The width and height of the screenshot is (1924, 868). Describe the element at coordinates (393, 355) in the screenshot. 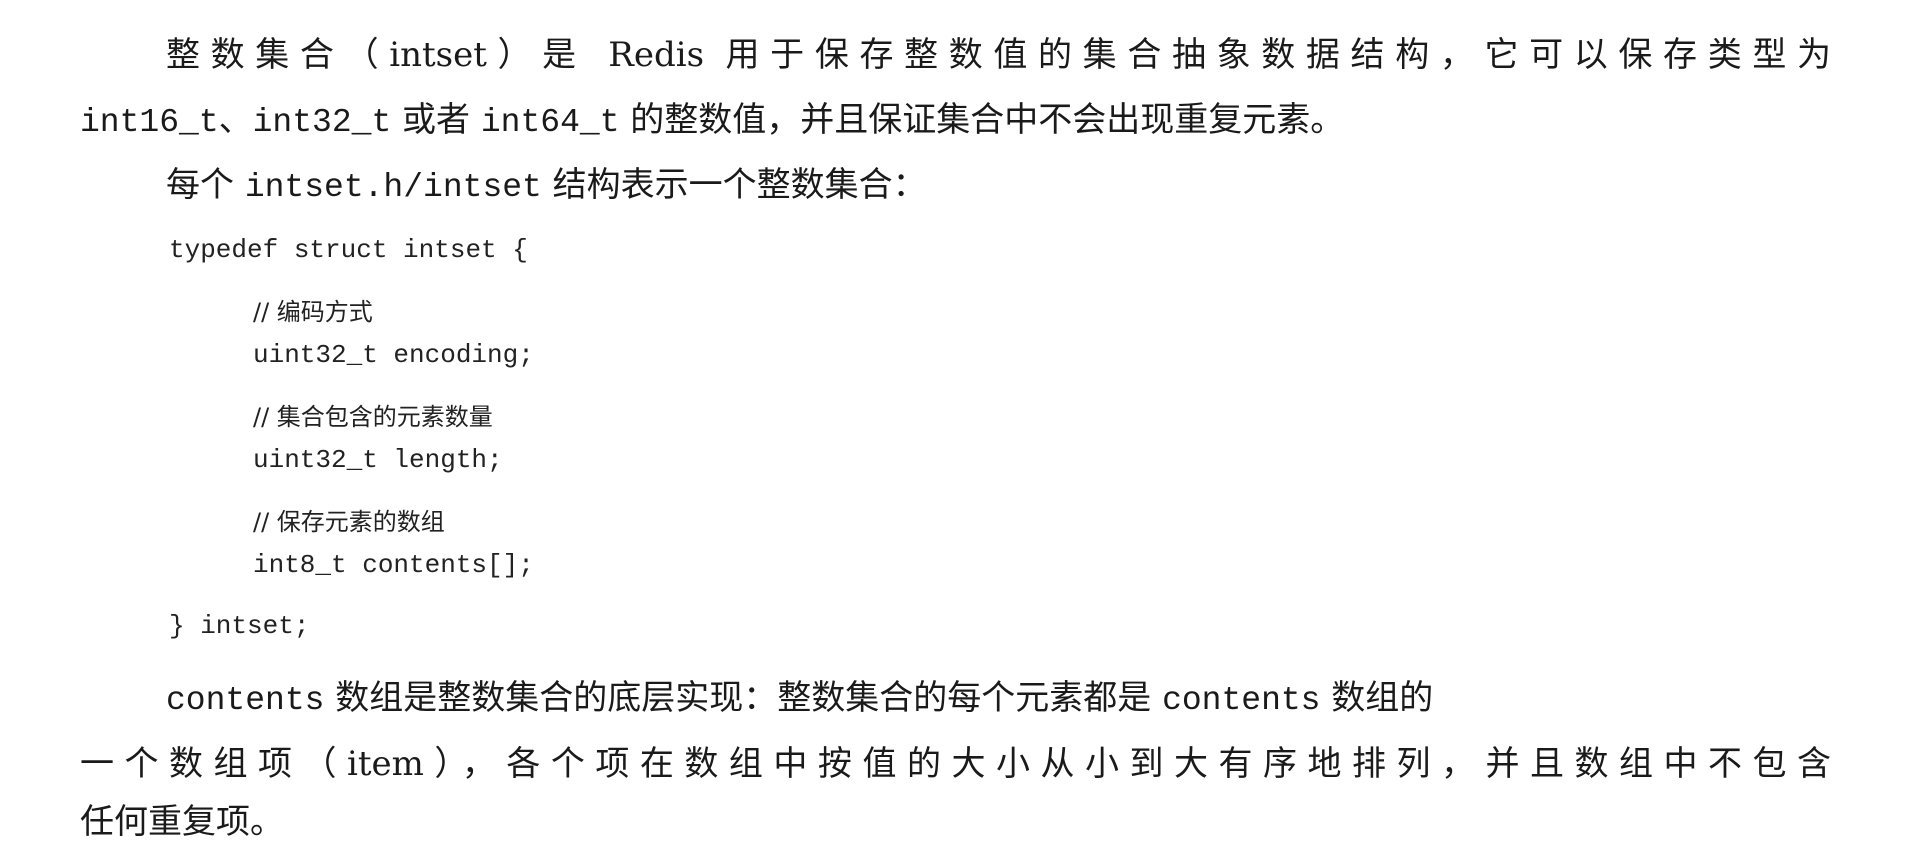

I see `code-field-encoding: uint32_t encoding;` at that location.